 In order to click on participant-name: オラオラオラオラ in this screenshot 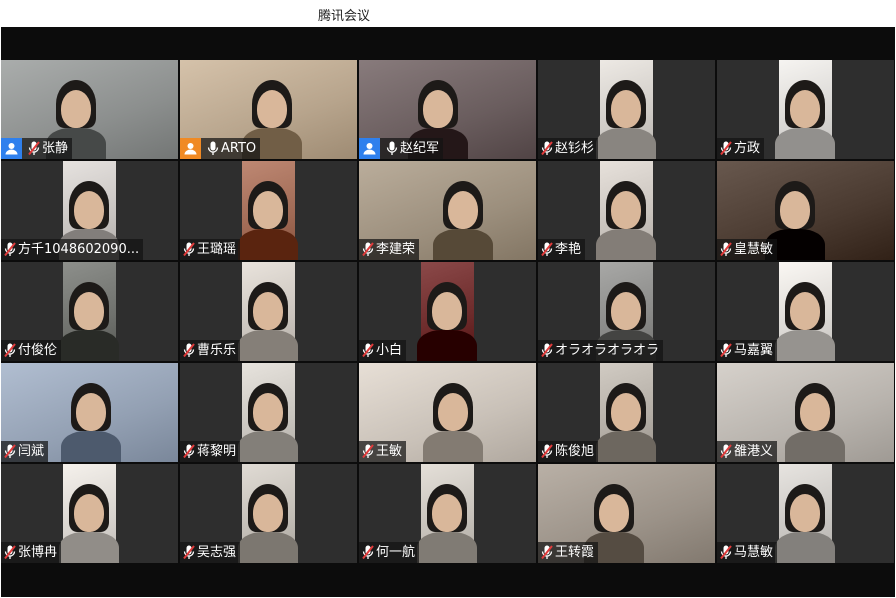, I will do `click(607, 350)`.